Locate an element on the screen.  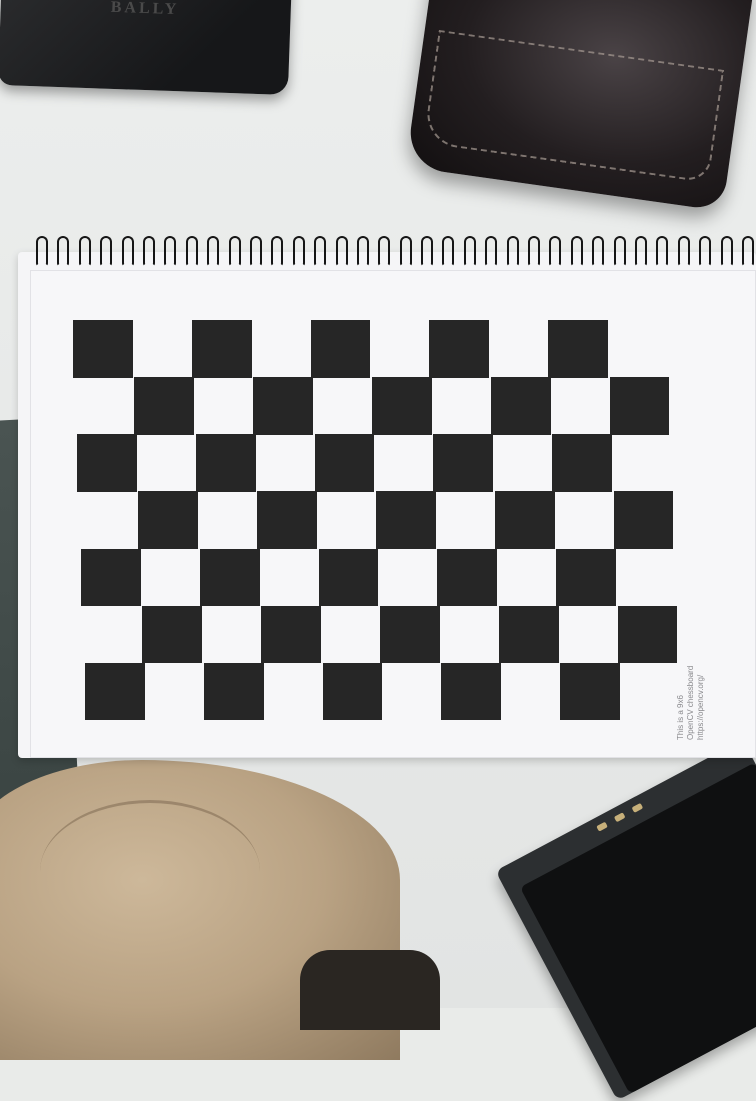
trousers-fold is located at coordinates (150, 871).